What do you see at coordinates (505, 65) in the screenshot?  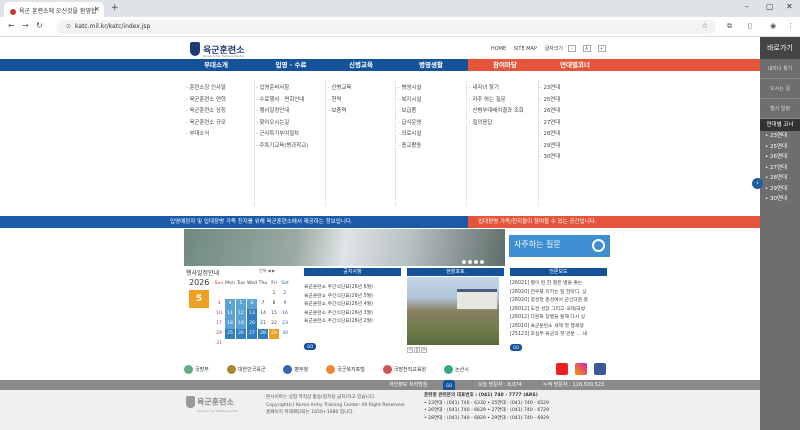 I see `gnb-item-participation: 참여마당` at bounding box center [505, 65].